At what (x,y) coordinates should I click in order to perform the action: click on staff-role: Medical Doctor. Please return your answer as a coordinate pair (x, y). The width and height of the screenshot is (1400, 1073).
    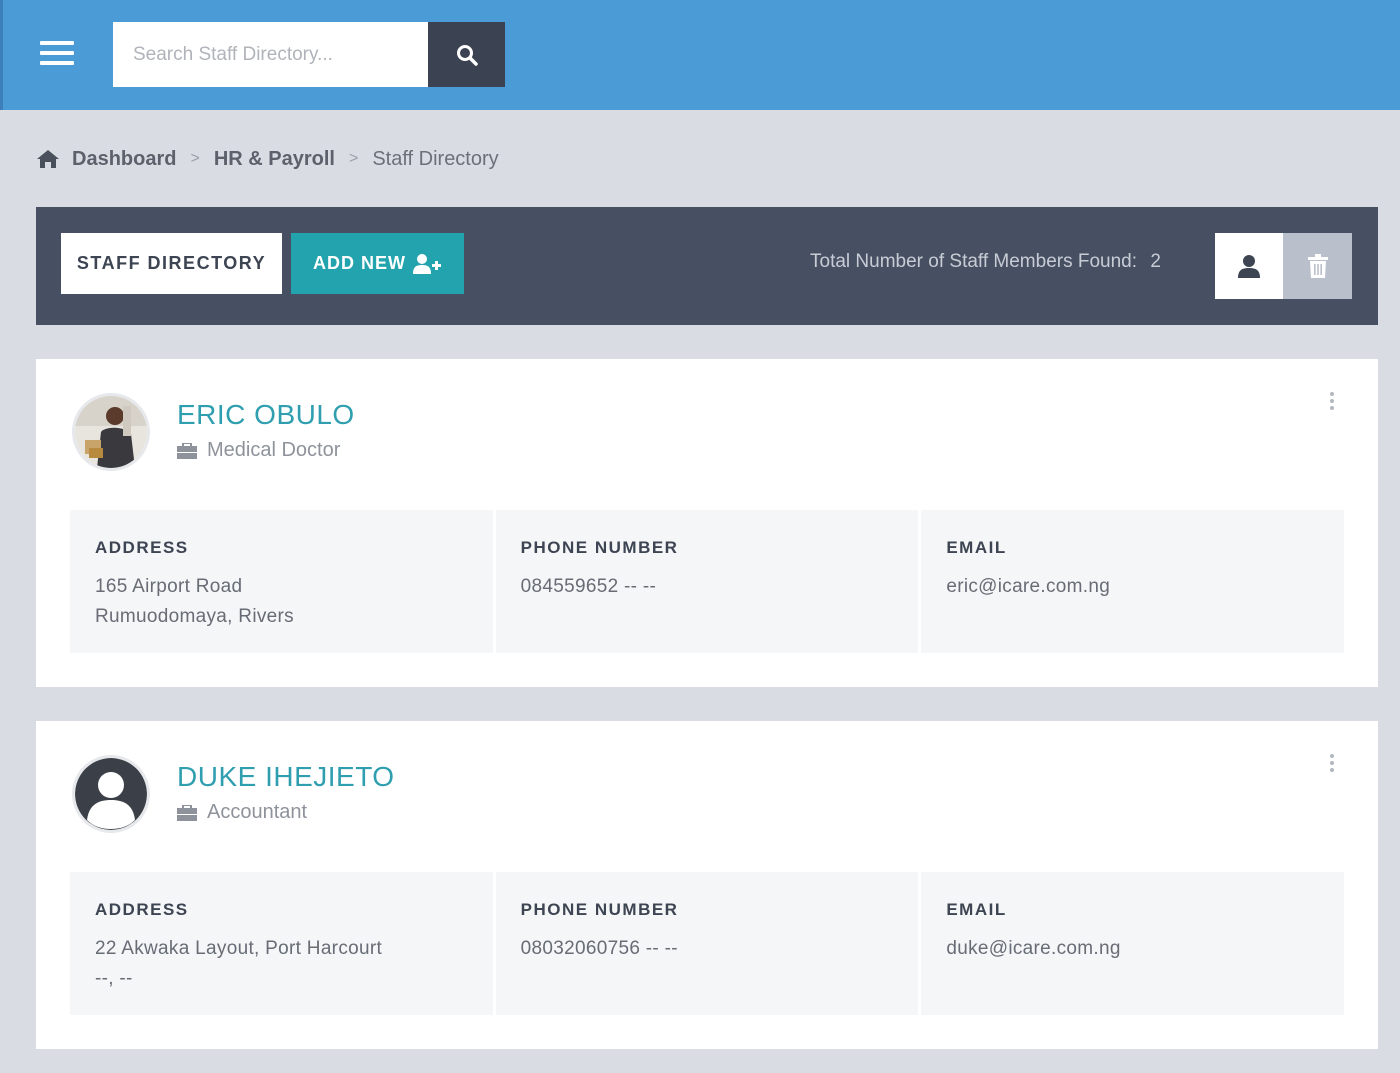
    Looking at the image, I should click on (258, 450).